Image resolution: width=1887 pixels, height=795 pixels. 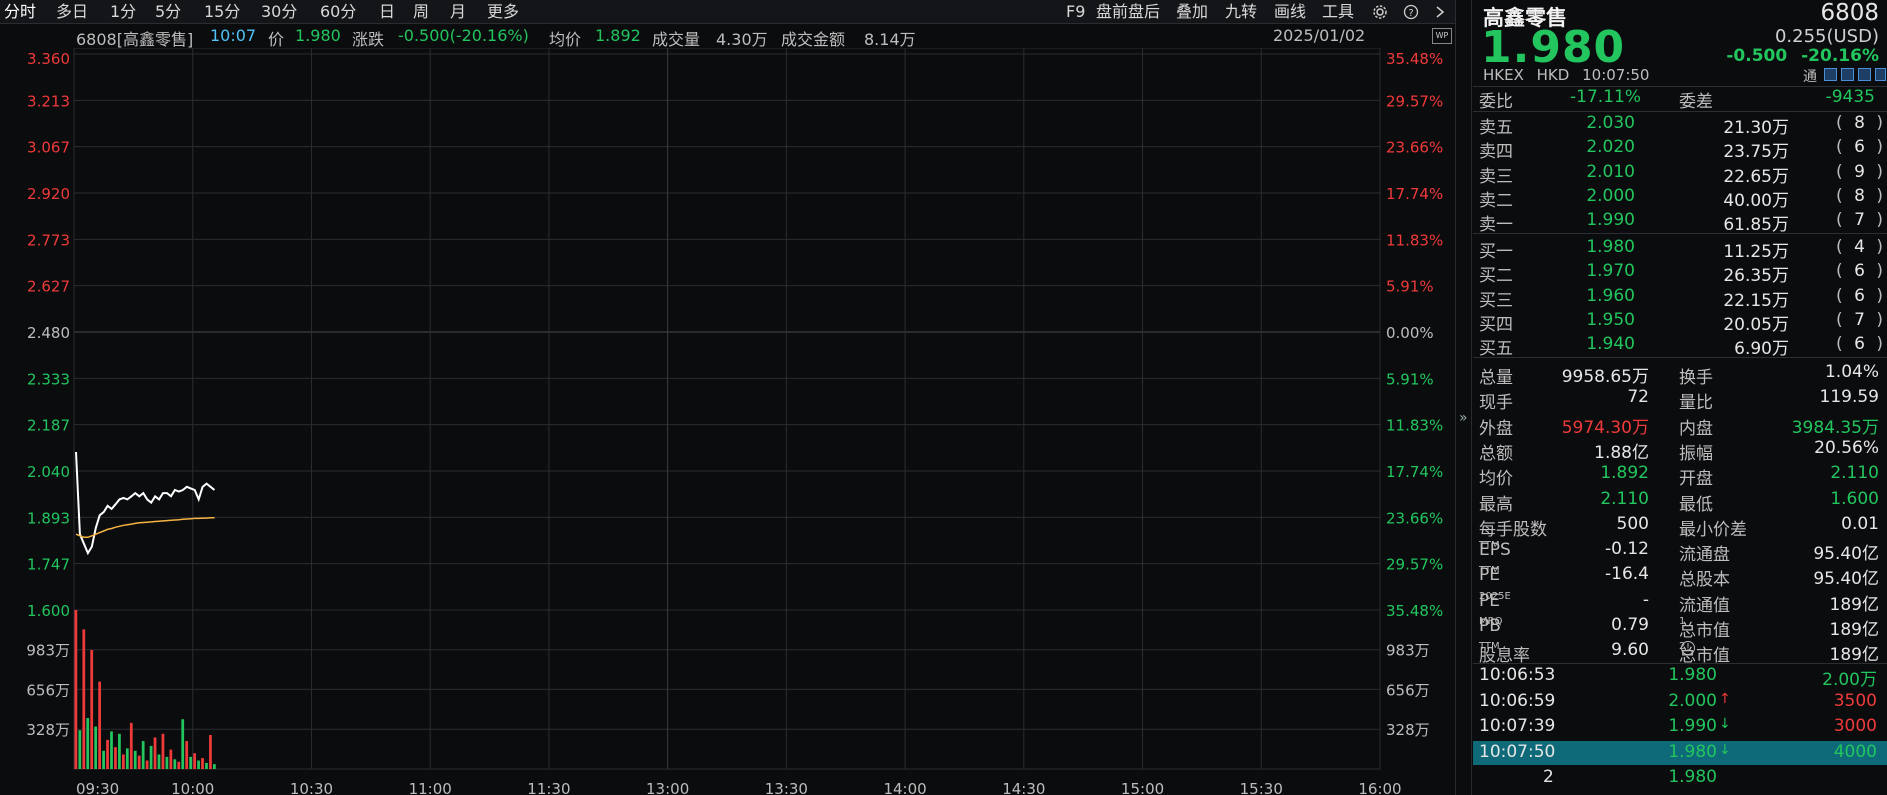 What do you see at coordinates (1855, 726) in the screenshot?
I see `tick-volume: 3000` at bounding box center [1855, 726].